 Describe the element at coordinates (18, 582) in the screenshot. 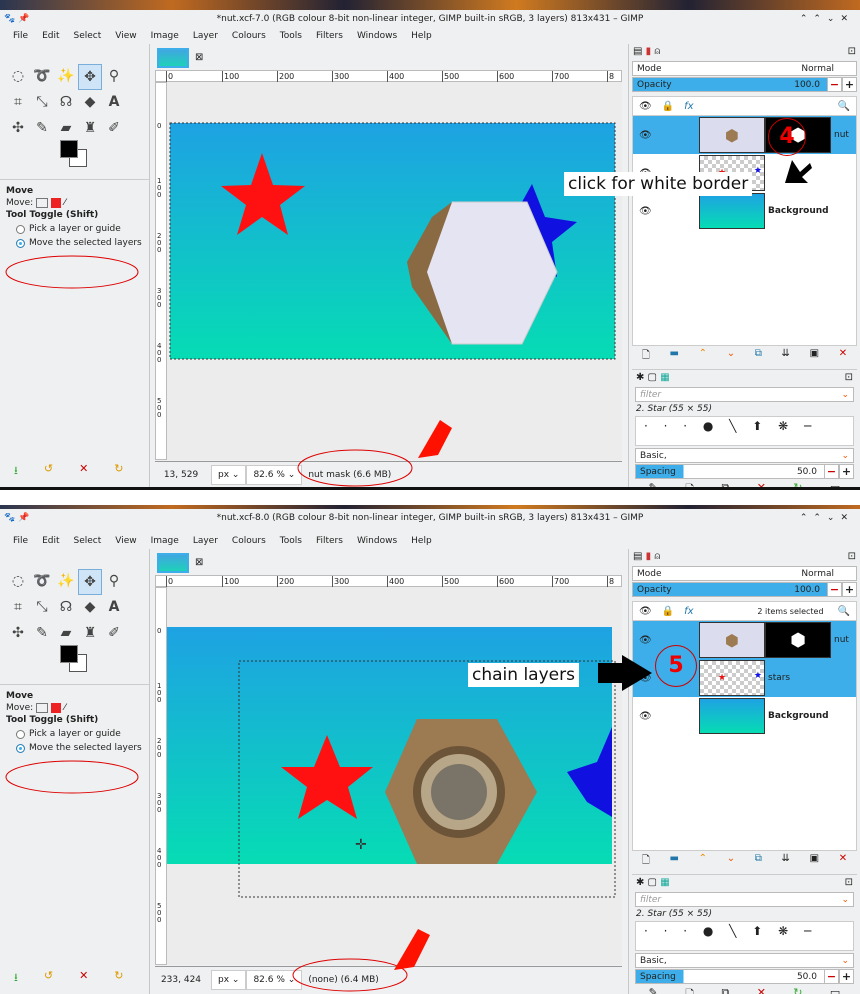

I see `ellipse-select-icon: ◌` at that location.